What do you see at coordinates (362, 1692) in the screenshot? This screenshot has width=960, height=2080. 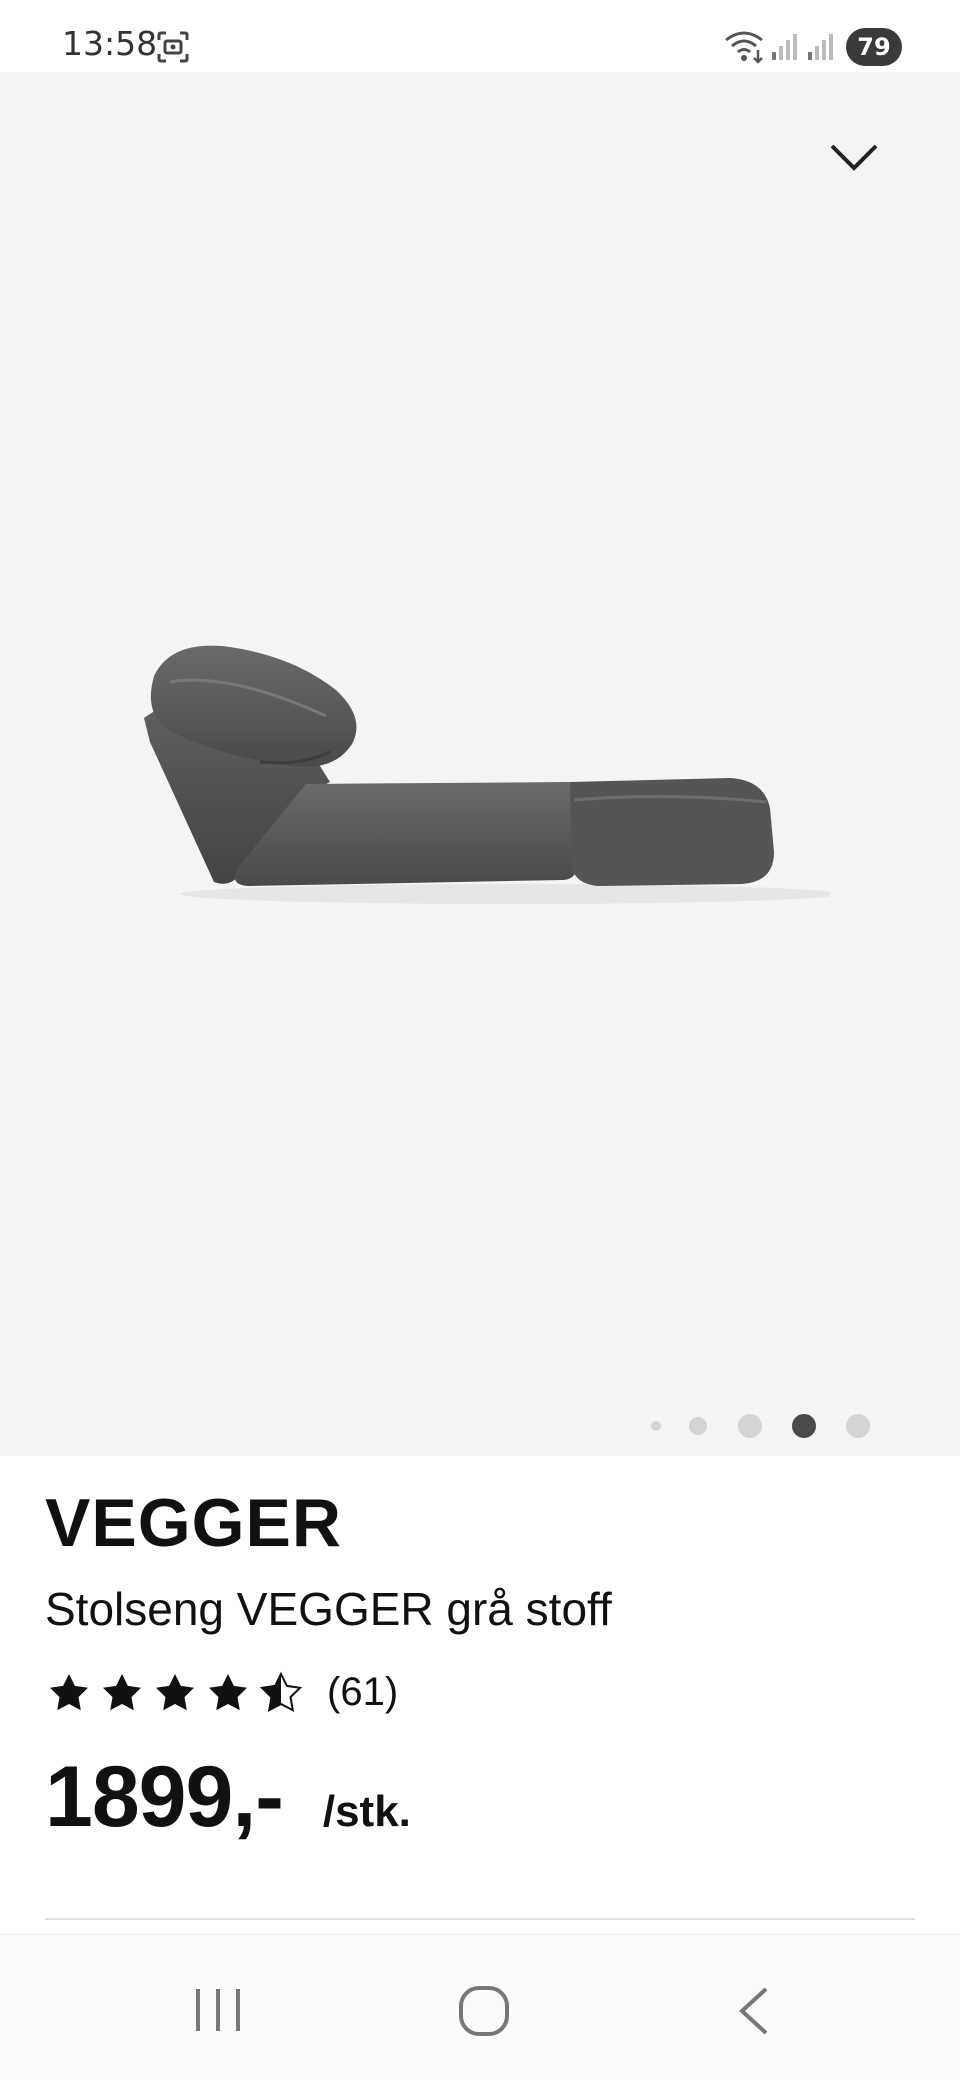 I see `rating-count: (61)` at bounding box center [362, 1692].